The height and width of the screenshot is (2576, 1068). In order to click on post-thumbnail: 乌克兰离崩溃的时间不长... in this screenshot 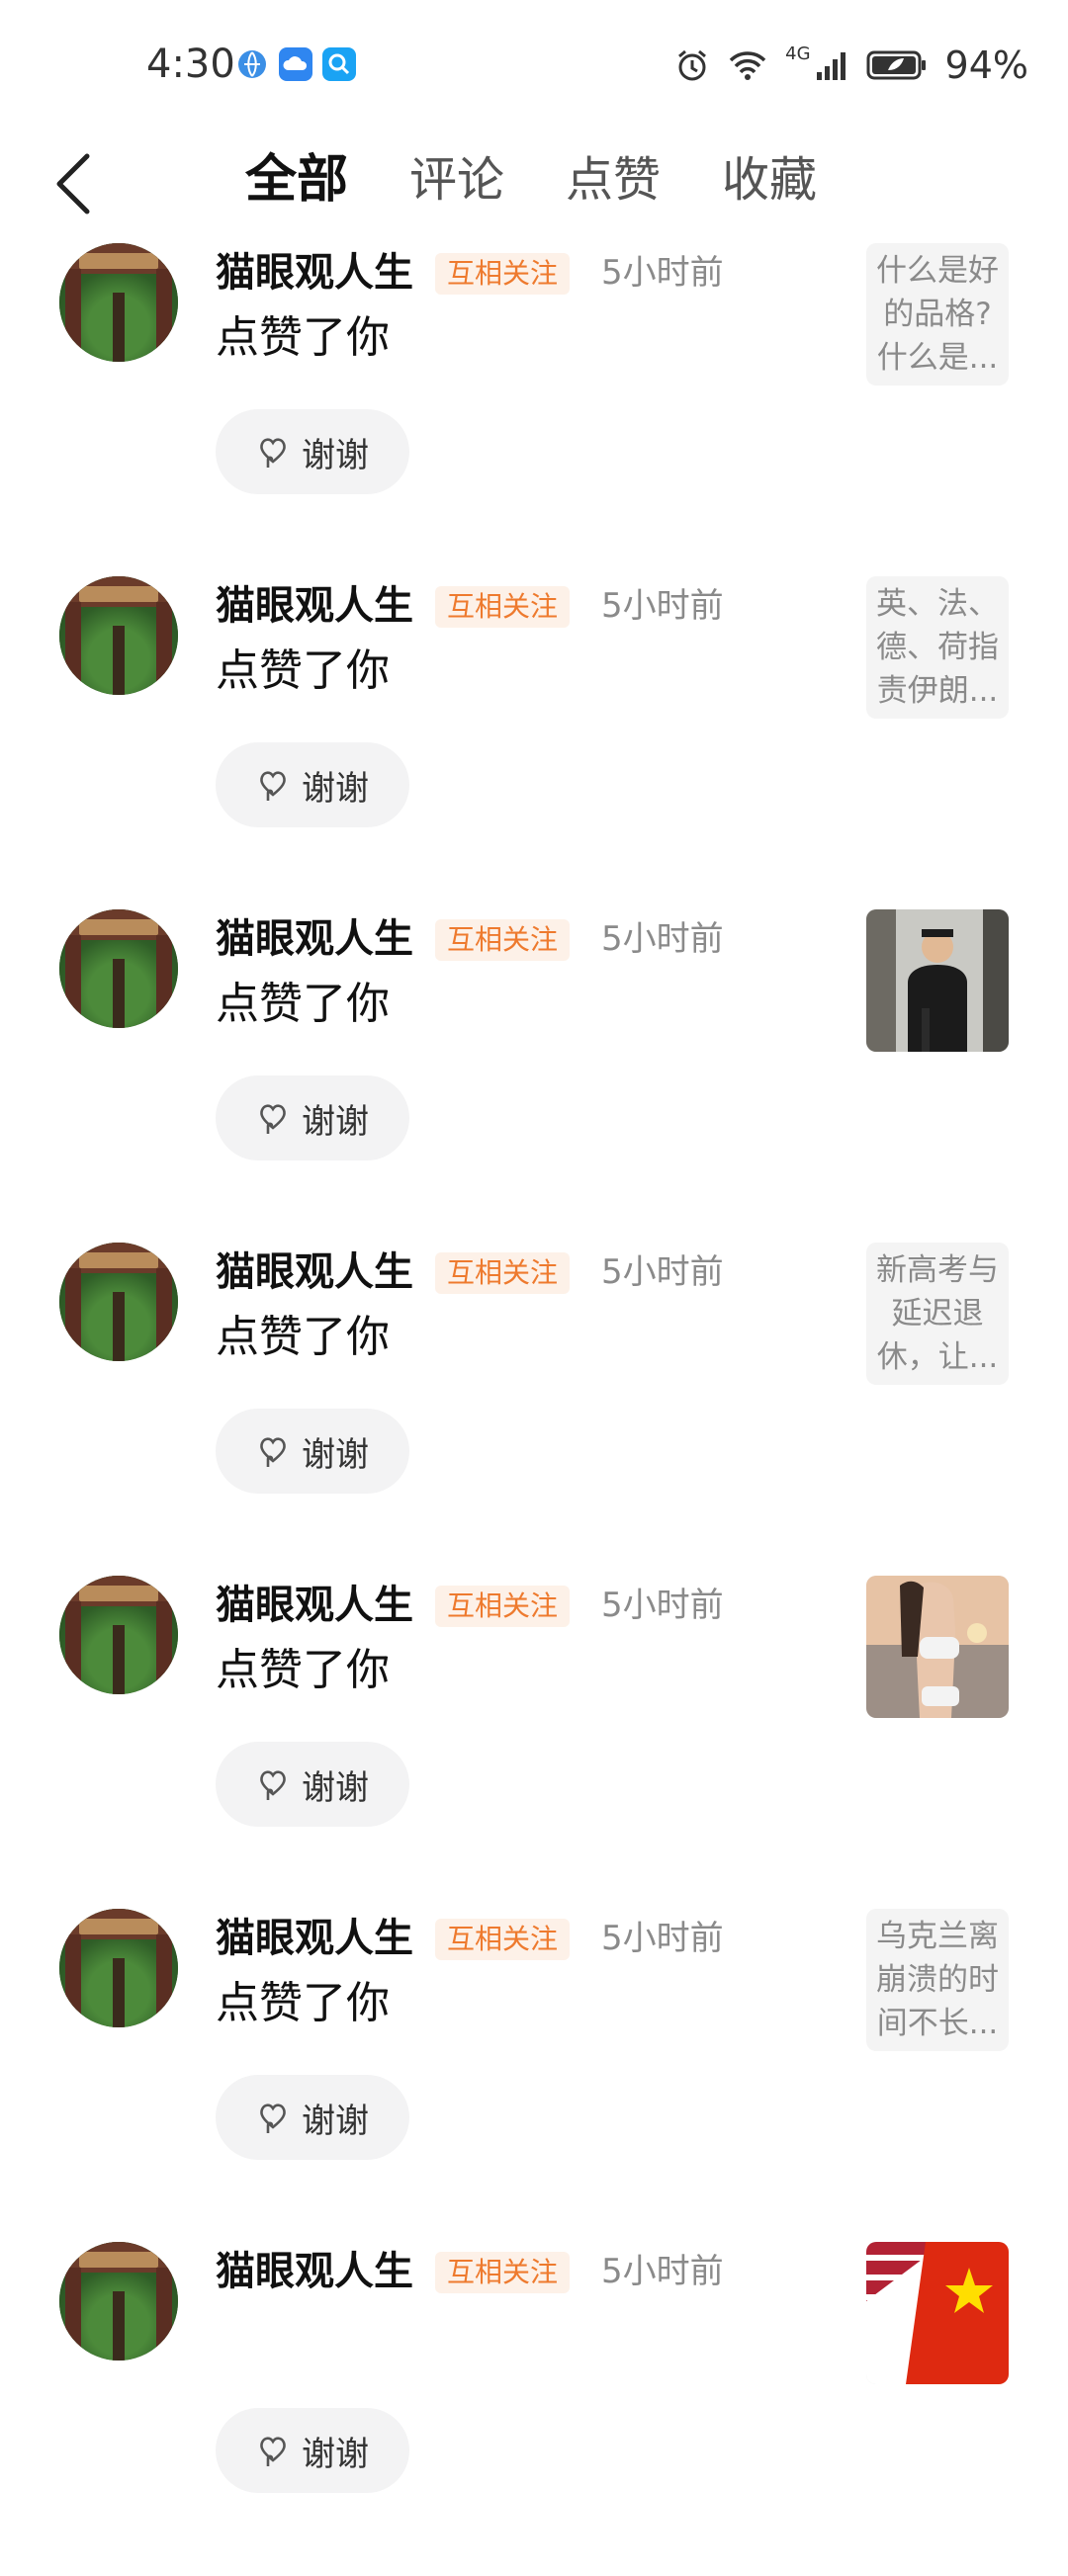, I will do `click(938, 1980)`.